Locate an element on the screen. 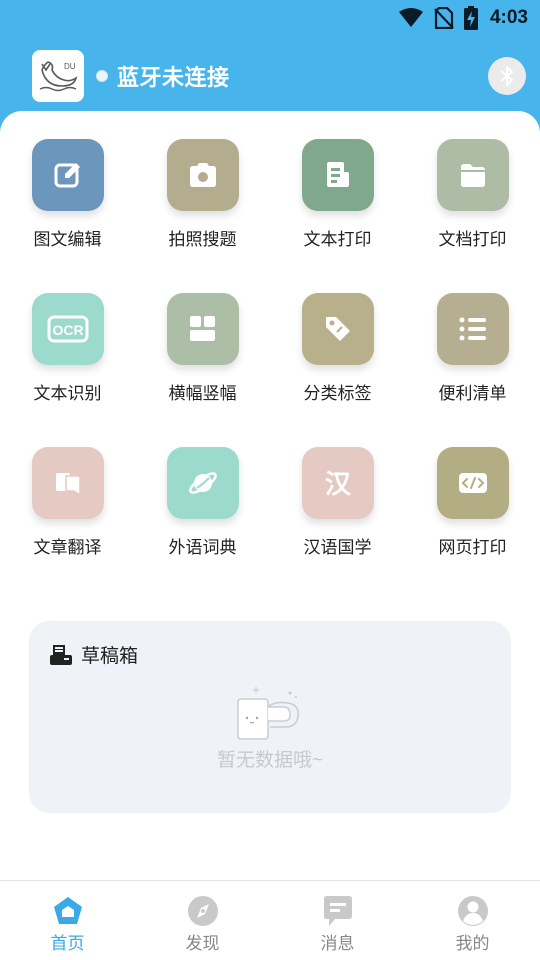 Image resolution: width=540 pixels, height=960 pixels. tool-label: 外语词典 is located at coordinates (202, 547).